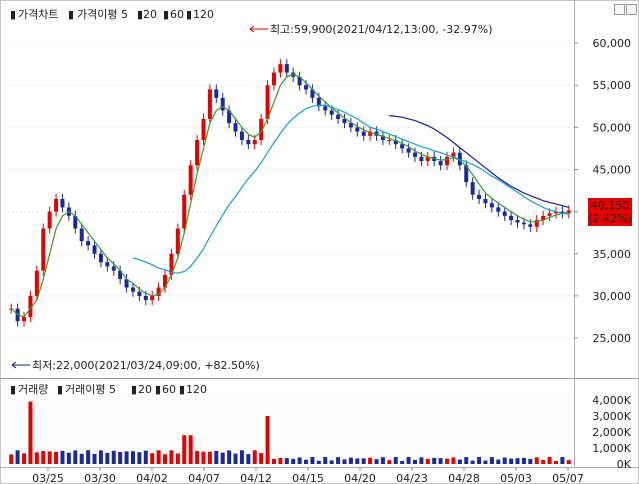 The height and width of the screenshot is (484, 639). I want to click on minimize-button, so click(619, 9).